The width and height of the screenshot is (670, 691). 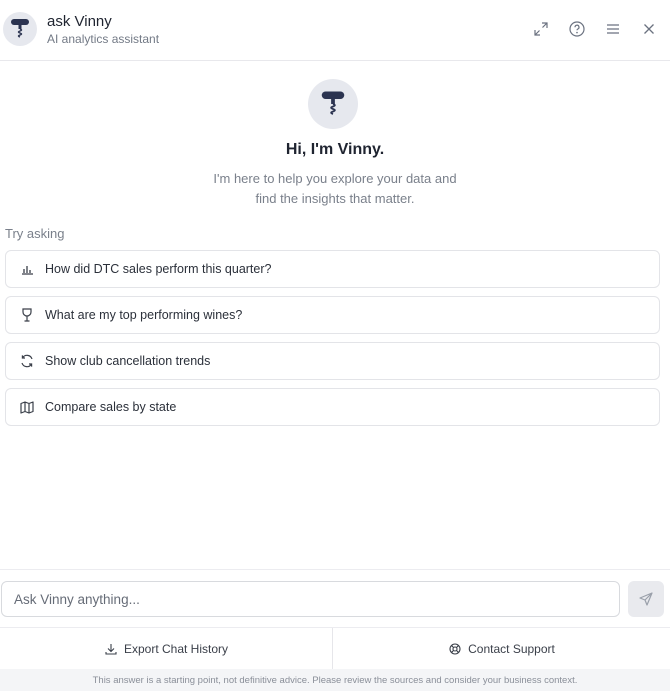 What do you see at coordinates (27, 315) in the screenshot?
I see `wine-glass-icon` at bounding box center [27, 315].